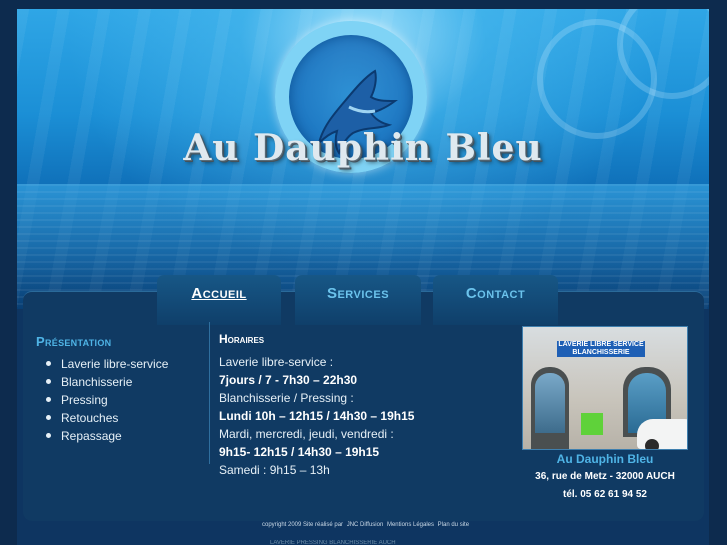 This screenshot has height=545, width=727. I want to click on door-glass, so click(550, 403).